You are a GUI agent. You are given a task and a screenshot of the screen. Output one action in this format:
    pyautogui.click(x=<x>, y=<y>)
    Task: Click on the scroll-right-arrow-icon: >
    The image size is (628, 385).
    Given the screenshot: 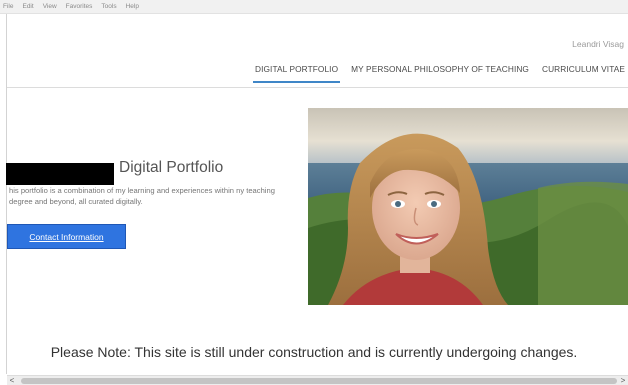 What is the action you would take?
    pyautogui.click(x=623, y=380)
    